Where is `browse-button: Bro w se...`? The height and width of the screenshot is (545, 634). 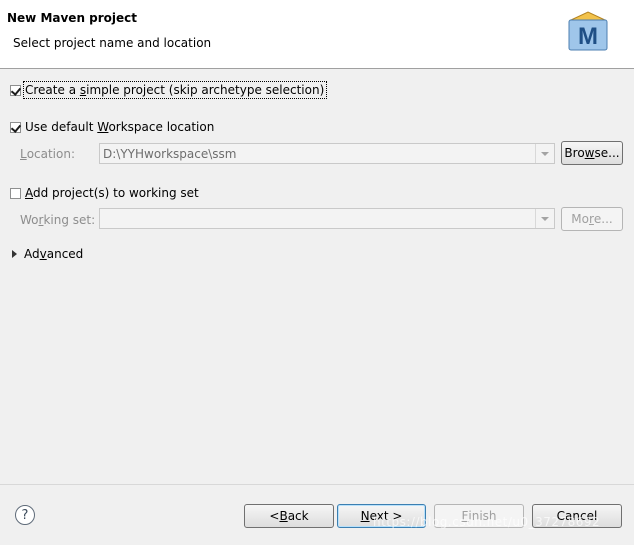 browse-button: Bro w se... is located at coordinates (592, 153).